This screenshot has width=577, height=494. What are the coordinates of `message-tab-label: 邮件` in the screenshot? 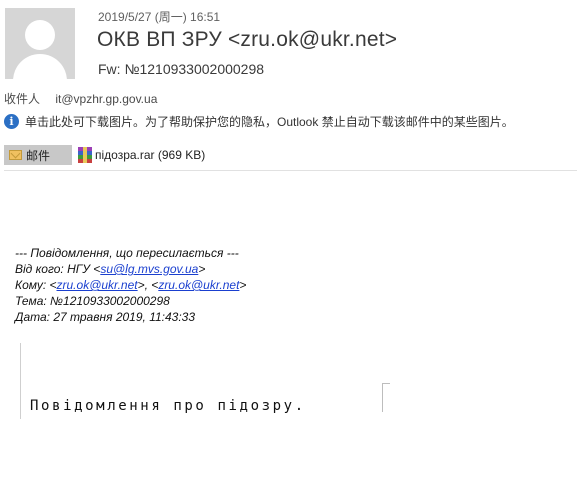 It's located at (38, 155).